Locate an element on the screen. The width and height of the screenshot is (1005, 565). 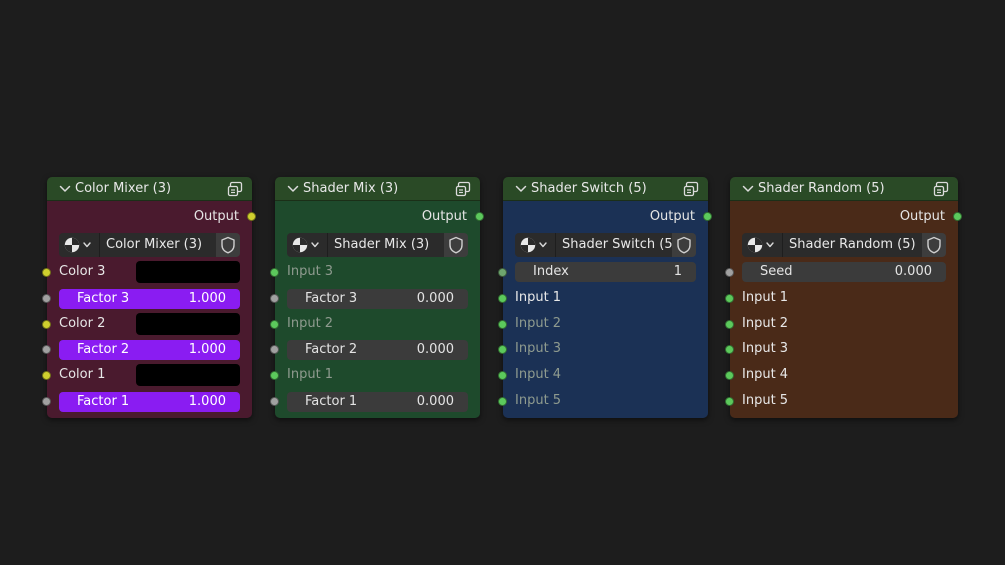
group-name-field: Shader Random (5) is located at coordinates (852, 245).